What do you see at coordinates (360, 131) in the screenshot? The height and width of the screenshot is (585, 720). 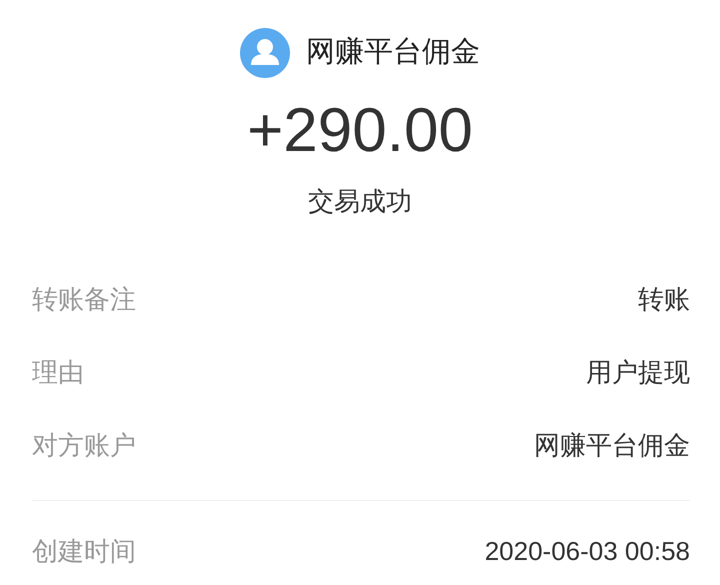 I see `amount-text: +290.00` at bounding box center [360, 131].